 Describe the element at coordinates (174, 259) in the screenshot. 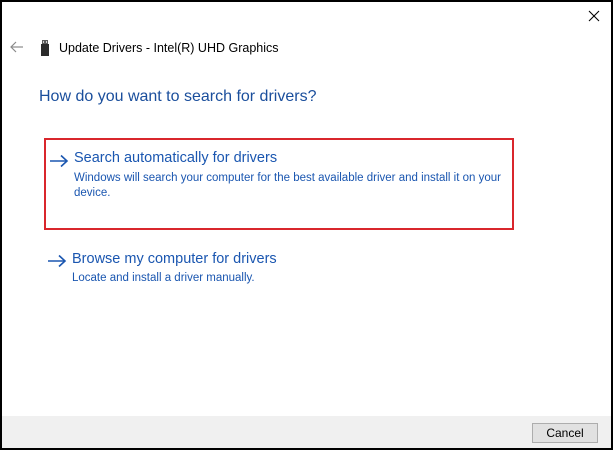

I see `option-title: Browse my computer for drivers` at that location.